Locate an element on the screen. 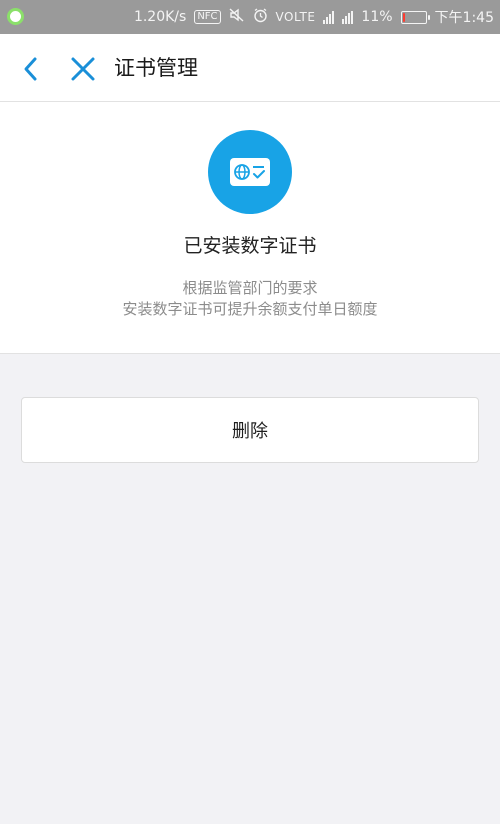 The width and height of the screenshot is (500, 824). signal-icon is located at coordinates (329, 17).